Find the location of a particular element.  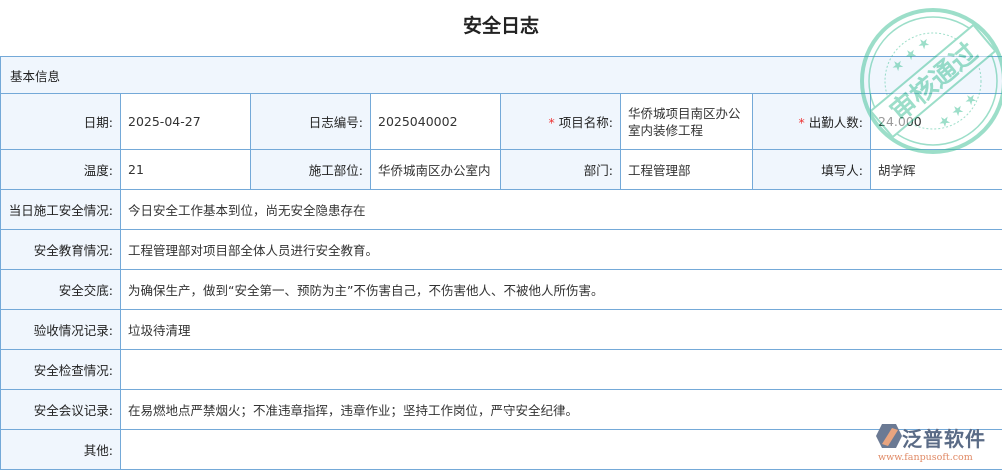

label-construction-part: 施工部位: is located at coordinates (310, 169).